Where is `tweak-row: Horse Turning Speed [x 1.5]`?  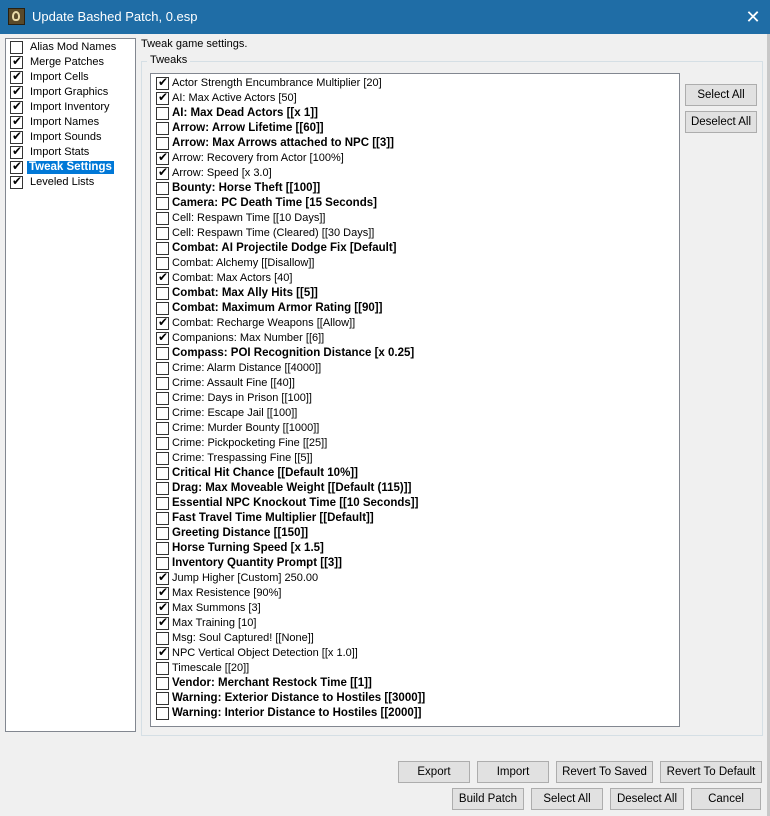 tweak-row: Horse Turning Speed [x 1.5] is located at coordinates (414, 548).